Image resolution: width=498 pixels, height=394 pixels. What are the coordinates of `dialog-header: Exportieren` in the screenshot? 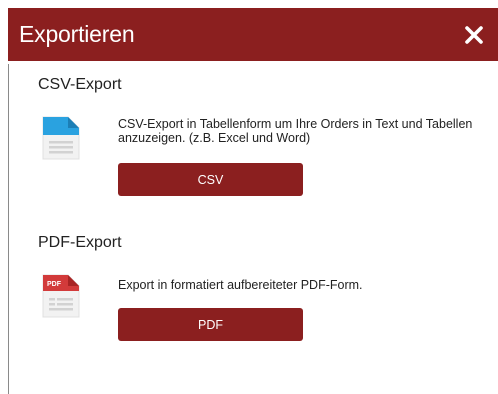 It's located at (253, 34).